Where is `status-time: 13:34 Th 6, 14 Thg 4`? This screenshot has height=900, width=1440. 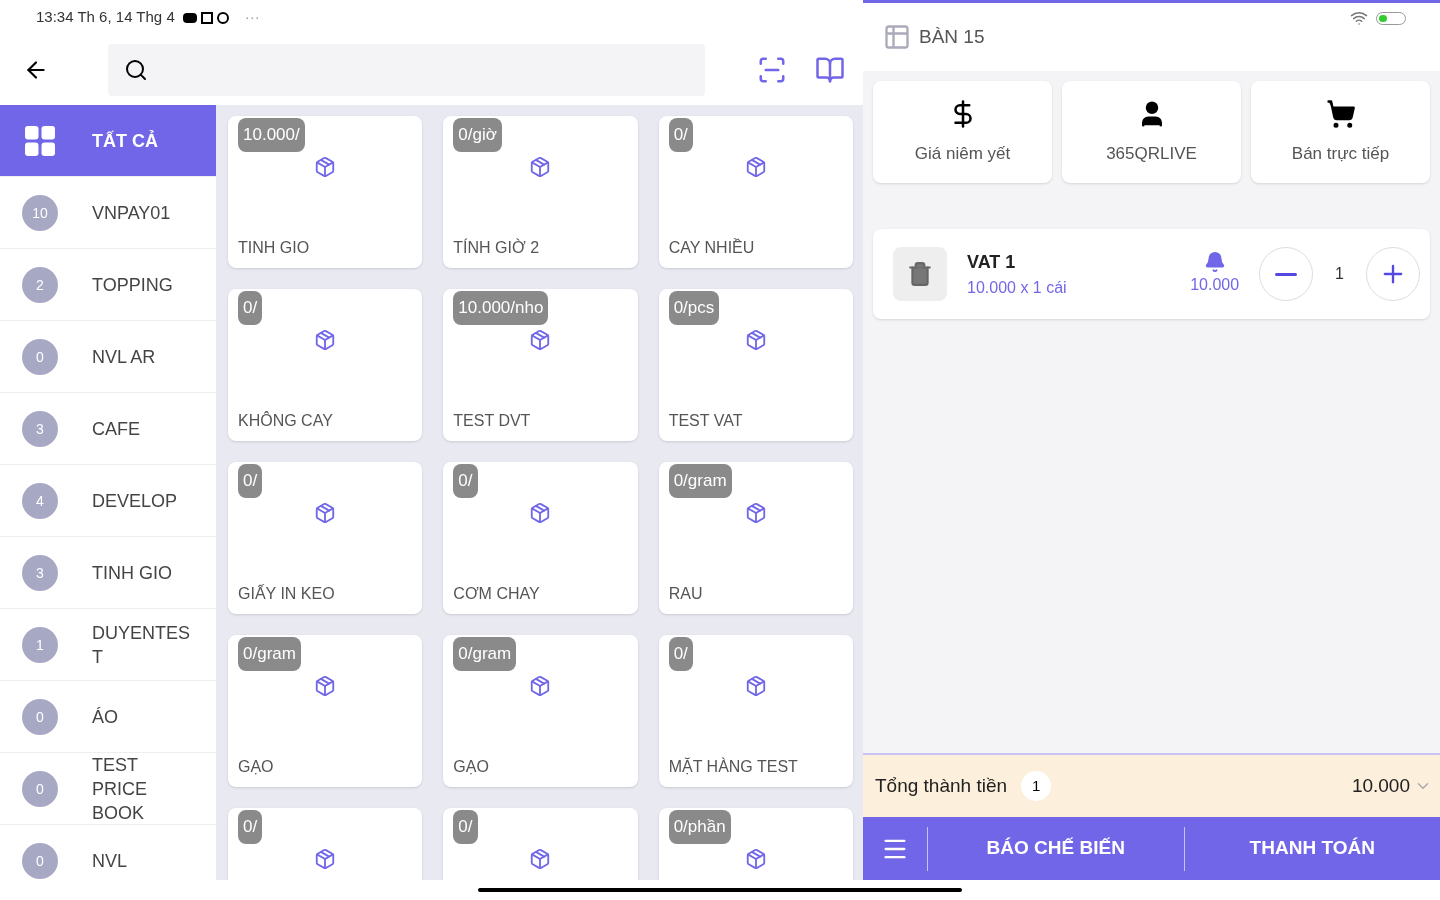
status-time: 13:34 Th 6, 14 Thg 4 is located at coordinates (105, 17).